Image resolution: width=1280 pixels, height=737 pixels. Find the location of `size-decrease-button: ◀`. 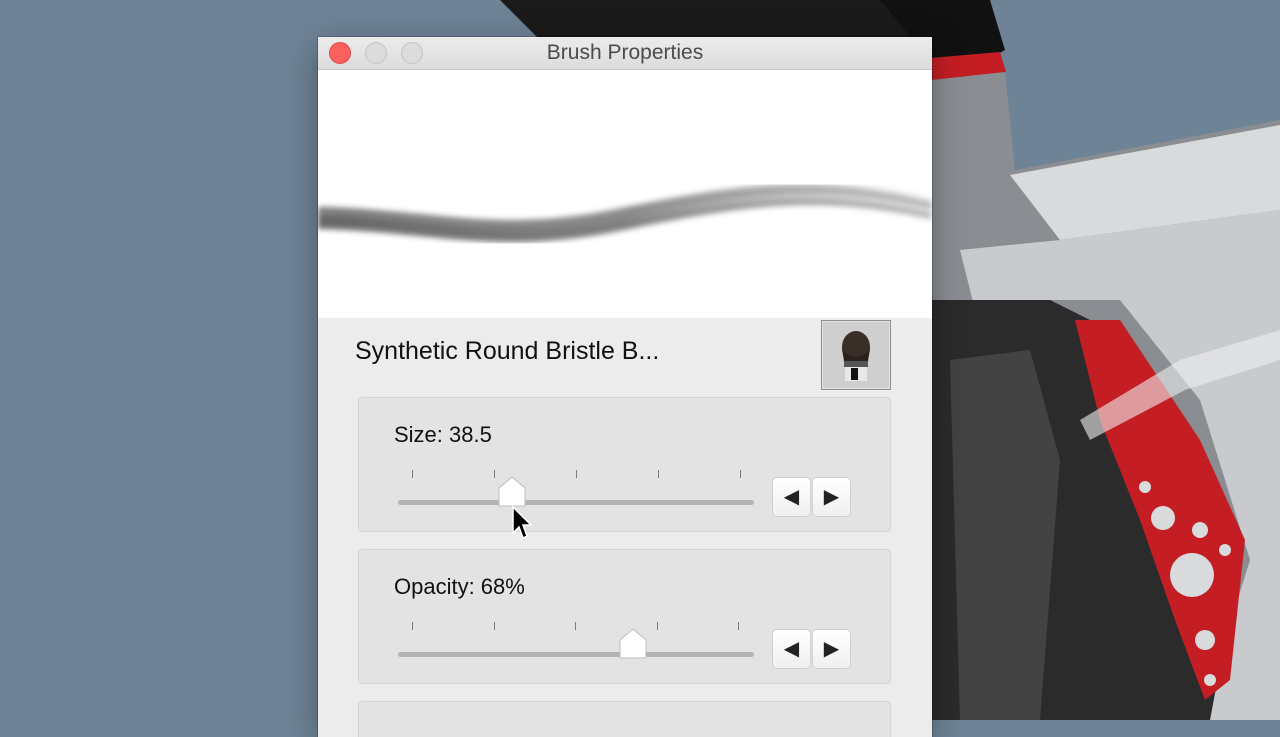

size-decrease-button: ◀ is located at coordinates (791, 497).